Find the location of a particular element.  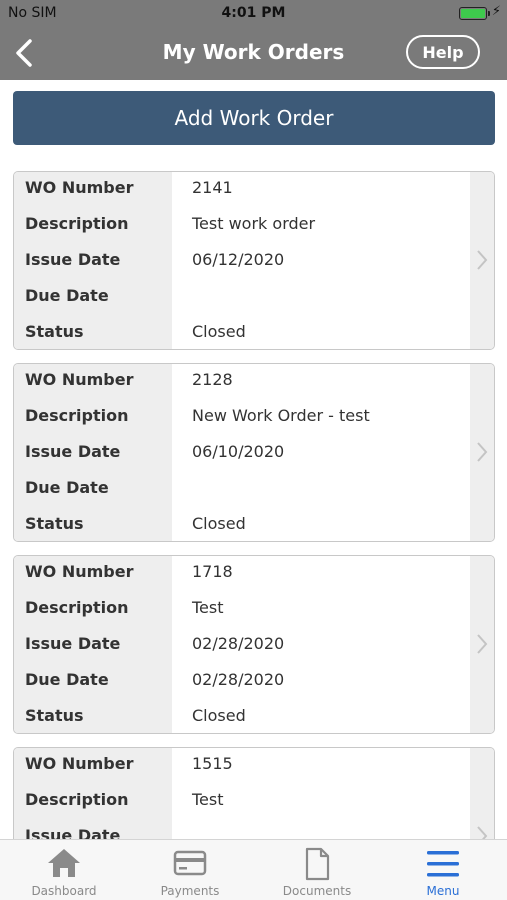

tab-menu: Menu is located at coordinates (443, 870).